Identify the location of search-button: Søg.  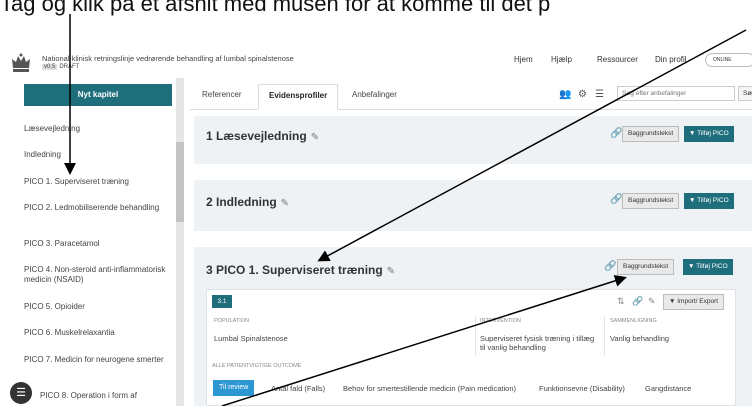
(745, 93).